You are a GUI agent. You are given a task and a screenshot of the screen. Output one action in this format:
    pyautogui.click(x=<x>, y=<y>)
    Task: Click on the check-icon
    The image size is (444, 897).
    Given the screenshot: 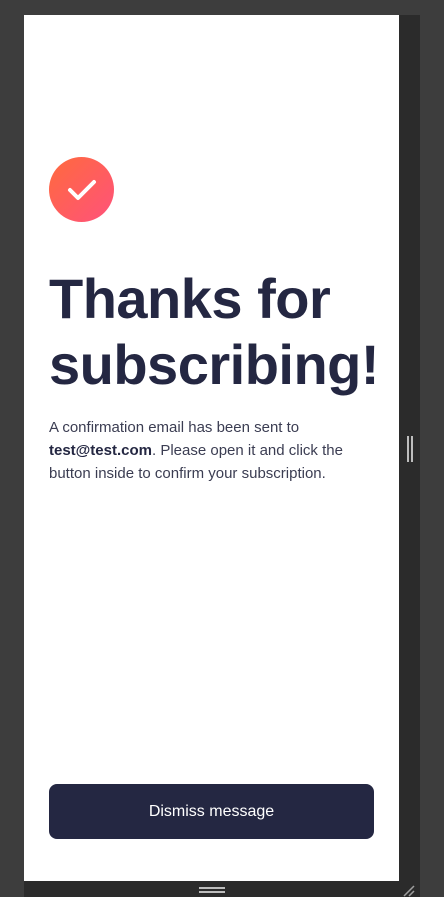 What is the action you would take?
    pyautogui.click(x=81, y=189)
    